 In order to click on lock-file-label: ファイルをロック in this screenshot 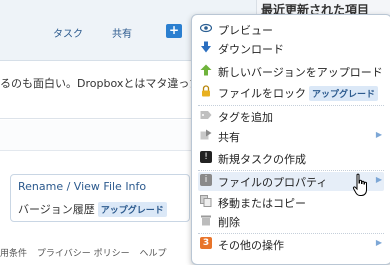, I will do `click(262, 93)`.